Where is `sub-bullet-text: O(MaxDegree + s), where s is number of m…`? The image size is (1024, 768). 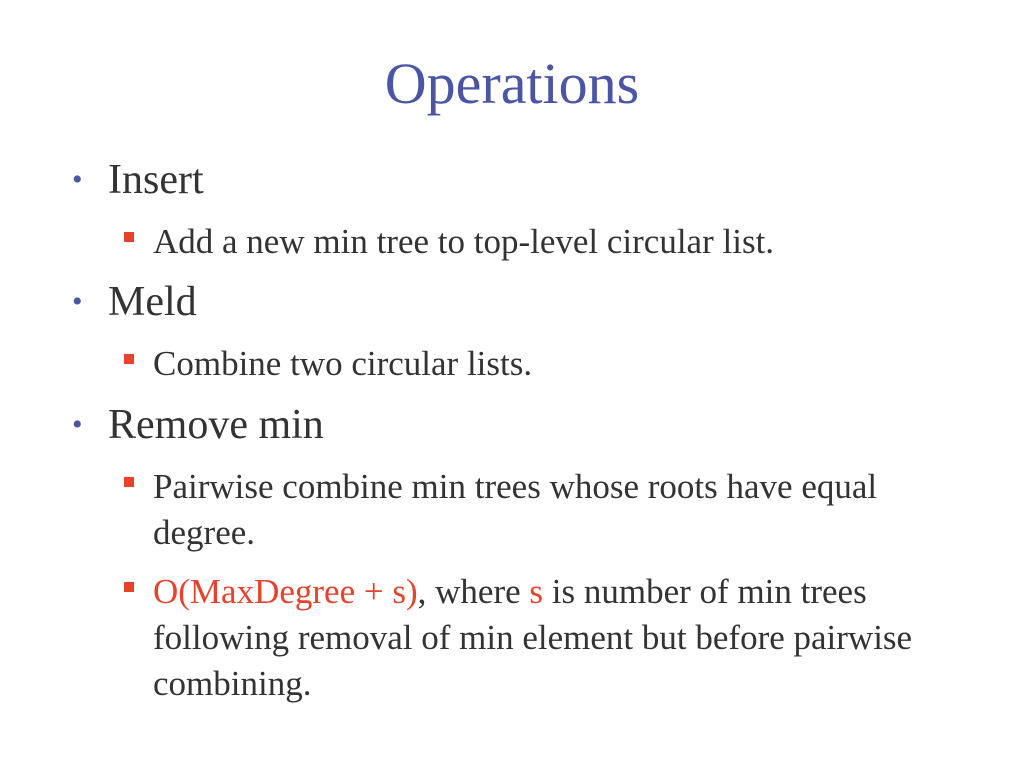
sub-bullet-text: O(MaxDegree + s), where s is number of m… is located at coordinates (568, 638).